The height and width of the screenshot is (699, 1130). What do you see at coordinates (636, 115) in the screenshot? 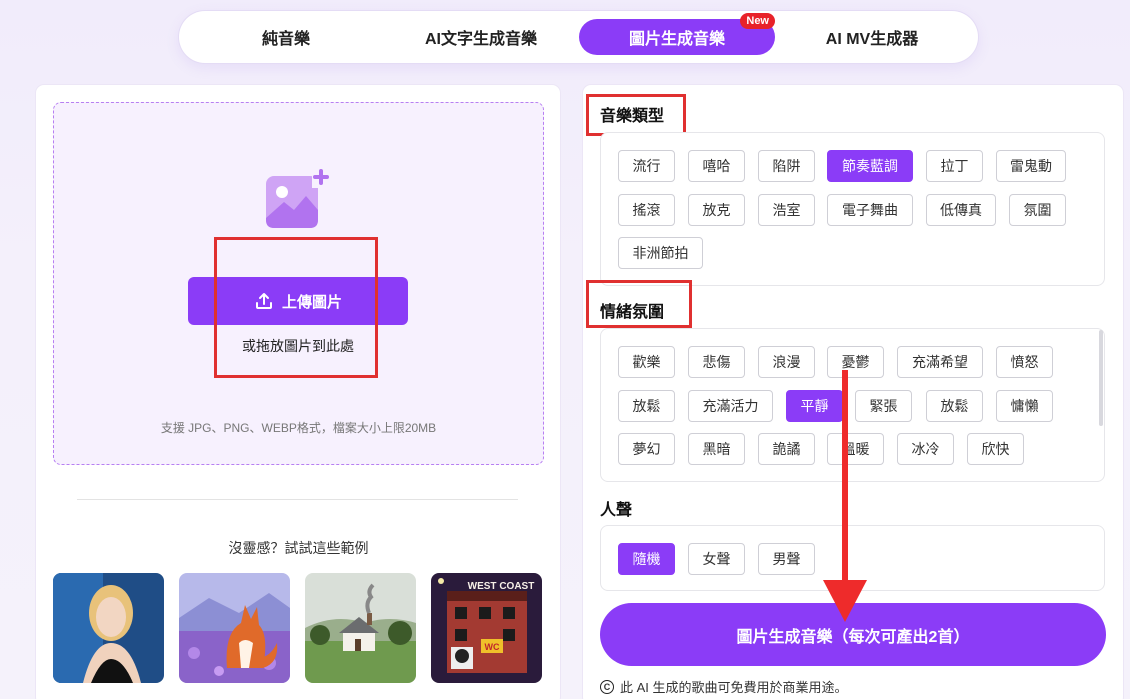
I see `highlight-box-genre` at bounding box center [636, 115].